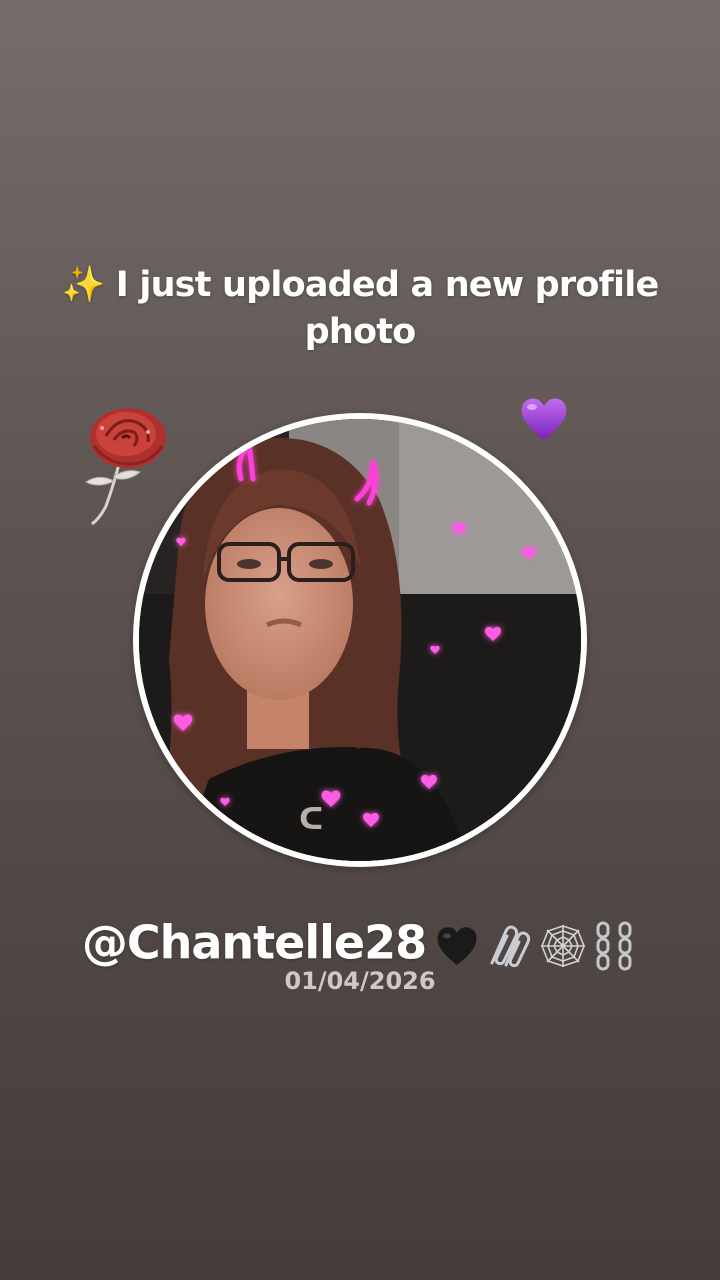  Describe the element at coordinates (360, 308) in the screenshot. I see `story-headline: ✨ I just uploaded a new profile photo` at that location.